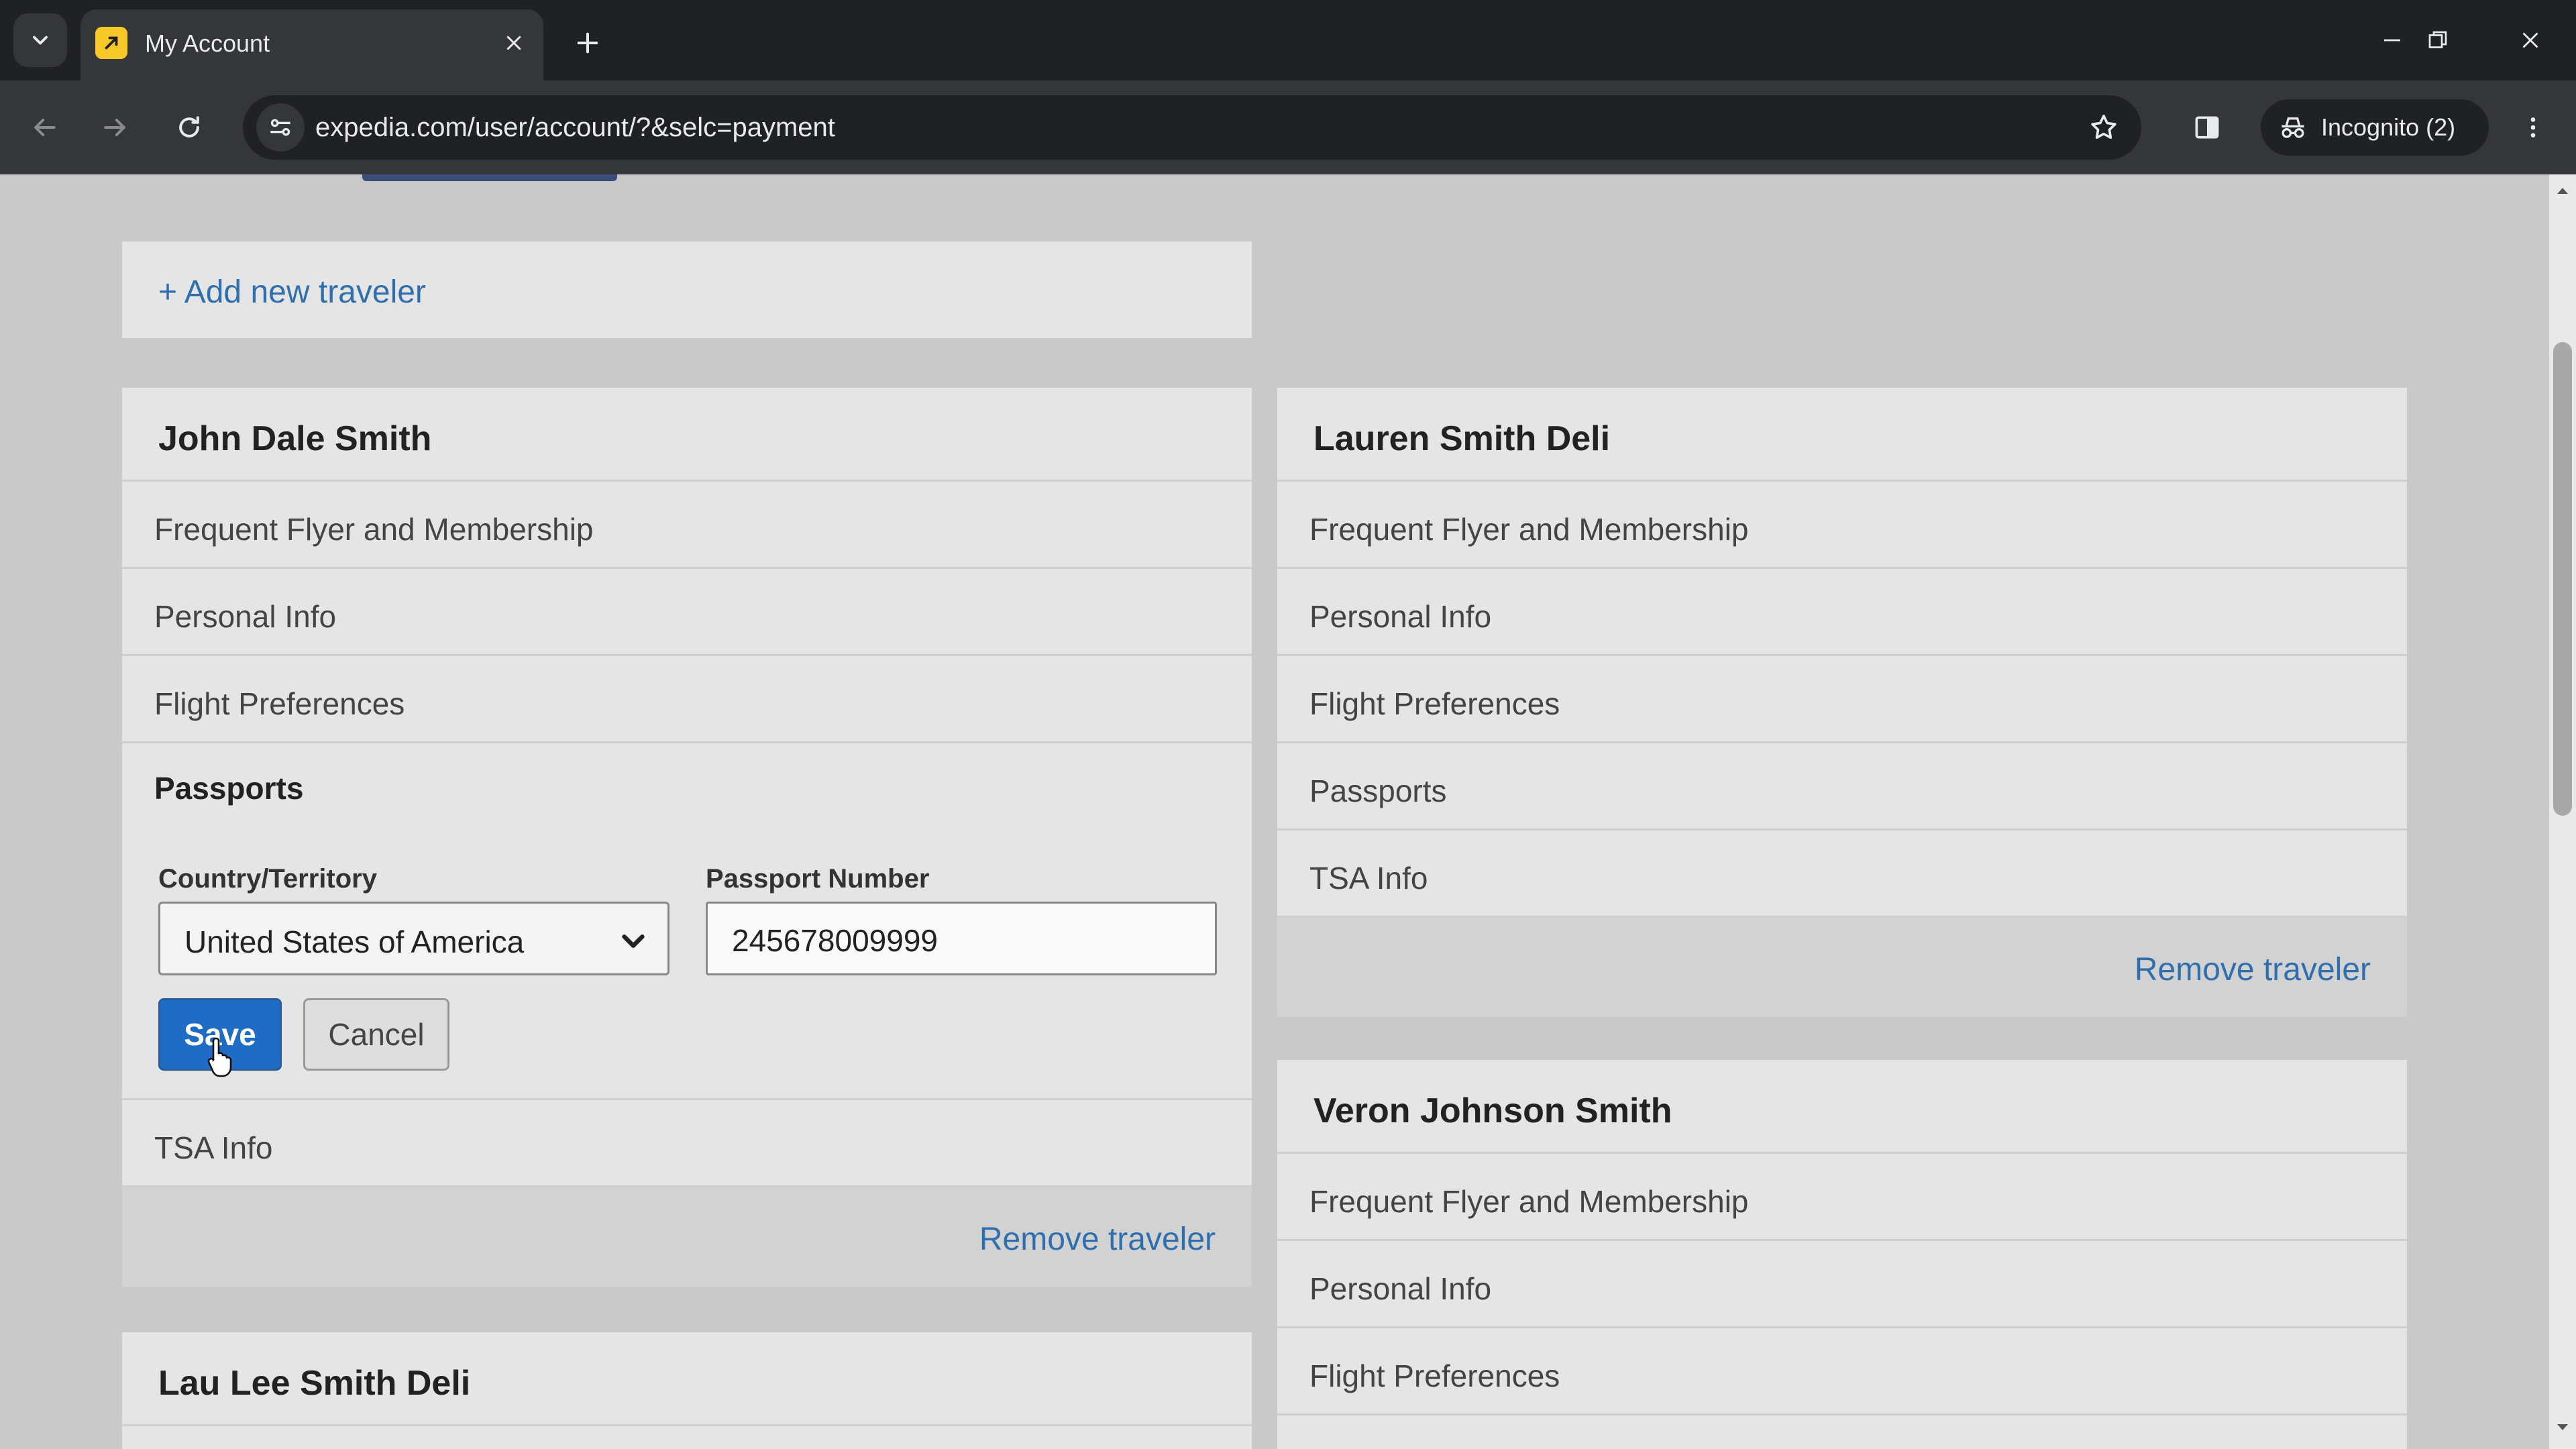 This screenshot has width=2576, height=1449. I want to click on passports-section: Passports, so click(1842, 786).